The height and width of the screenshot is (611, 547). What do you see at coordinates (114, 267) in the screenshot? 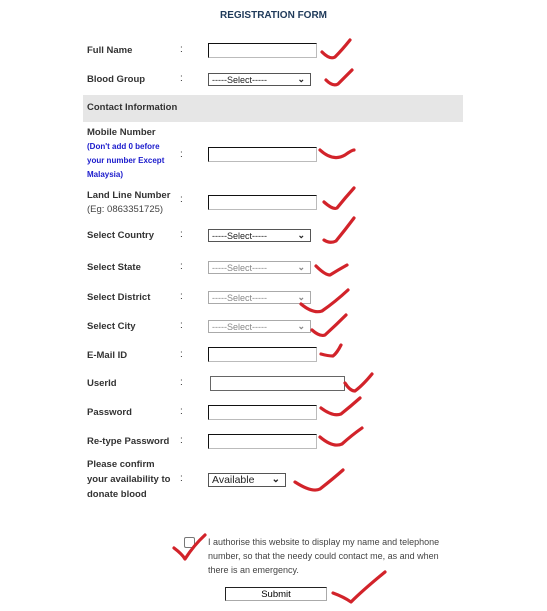
I see `state-label: Select State` at bounding box center [114, 267].